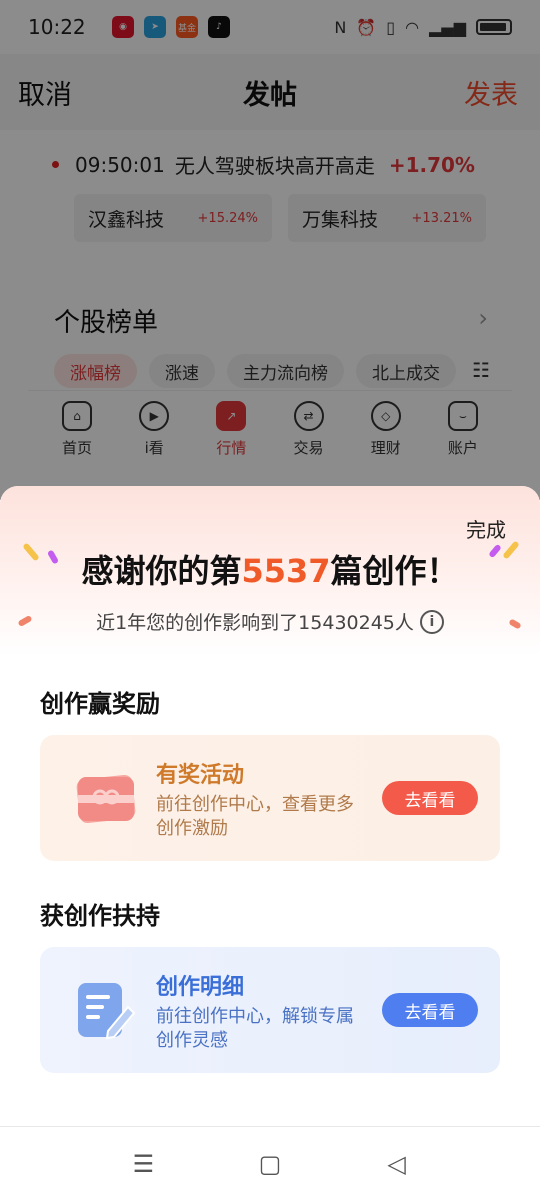 The width and height of the screenshot is (540, 1200). I want to click on card-title: 有奖活动, so click(200, 775).